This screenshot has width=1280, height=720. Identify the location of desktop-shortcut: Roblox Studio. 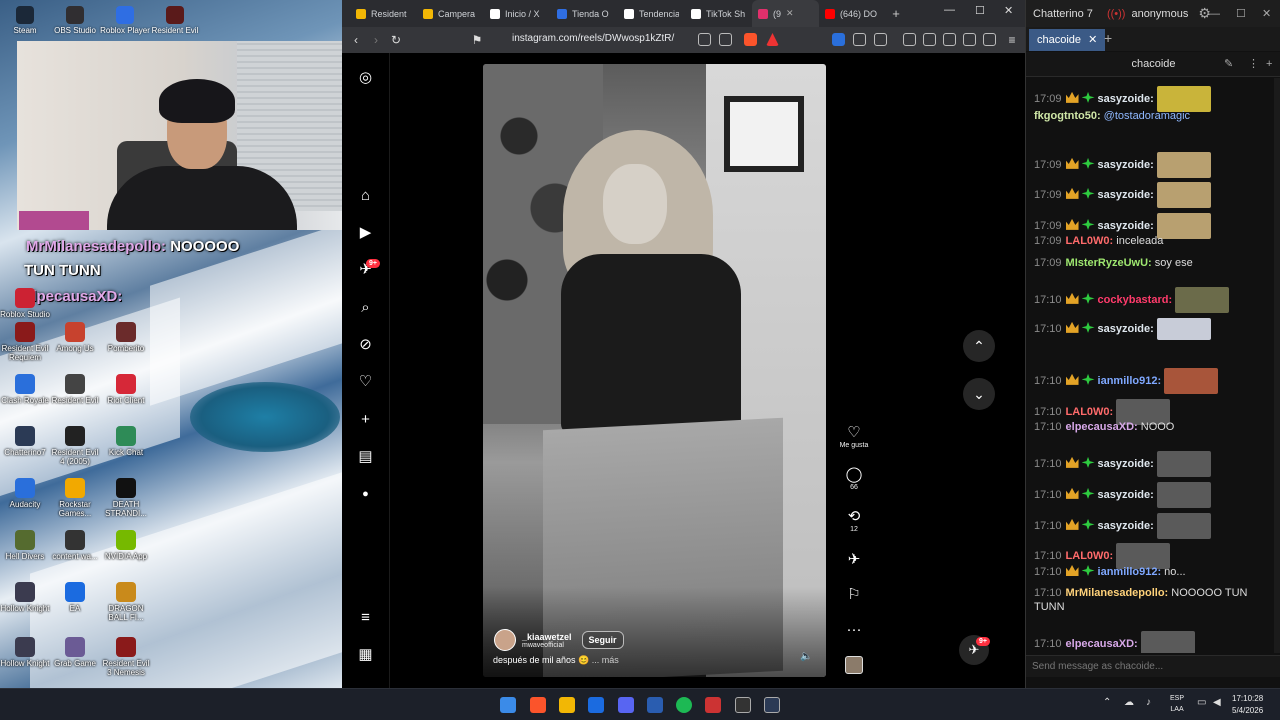
(25, 303).